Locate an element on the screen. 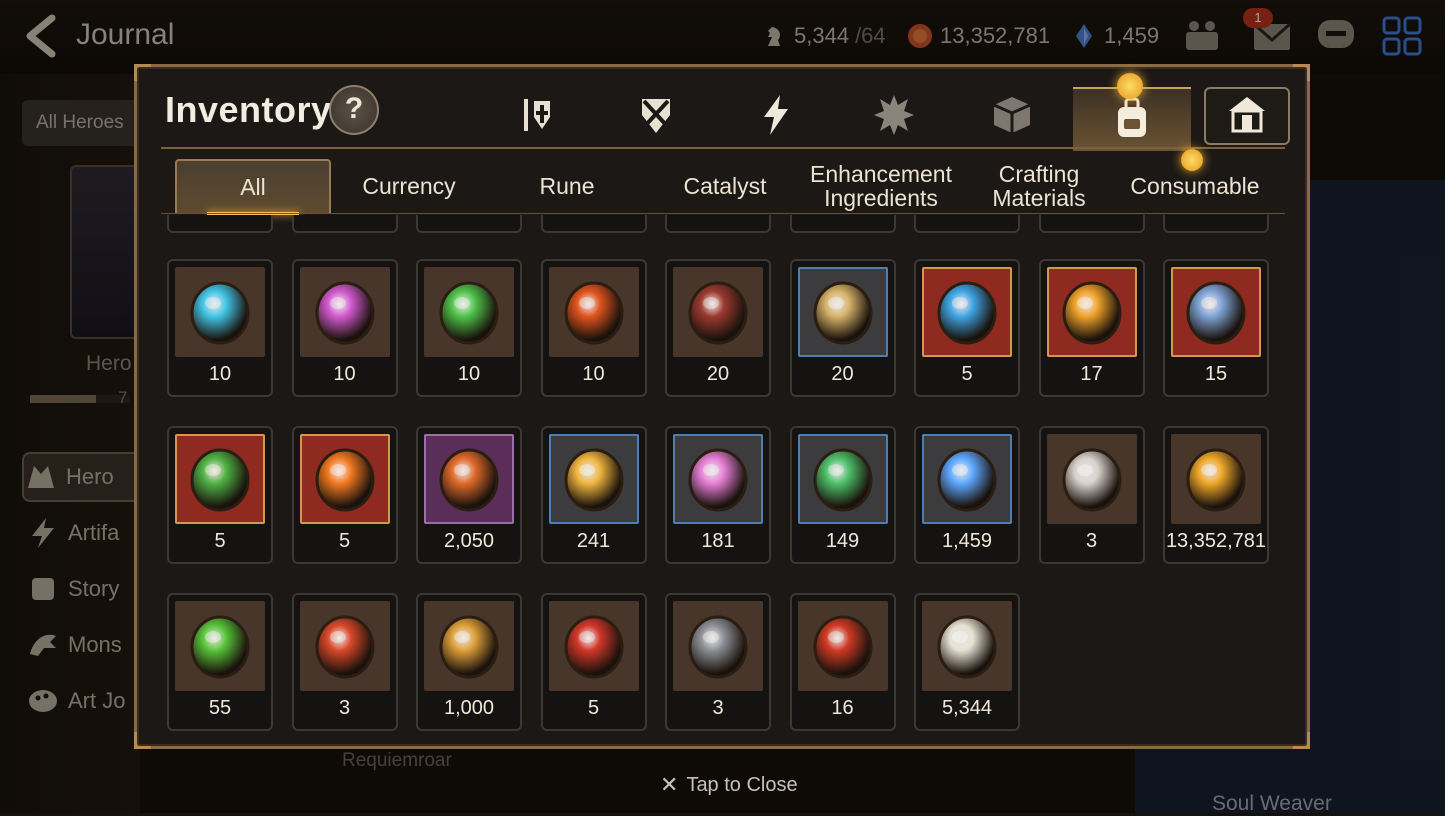  subtab-currency: Currency is located at coordinates (409, 186).